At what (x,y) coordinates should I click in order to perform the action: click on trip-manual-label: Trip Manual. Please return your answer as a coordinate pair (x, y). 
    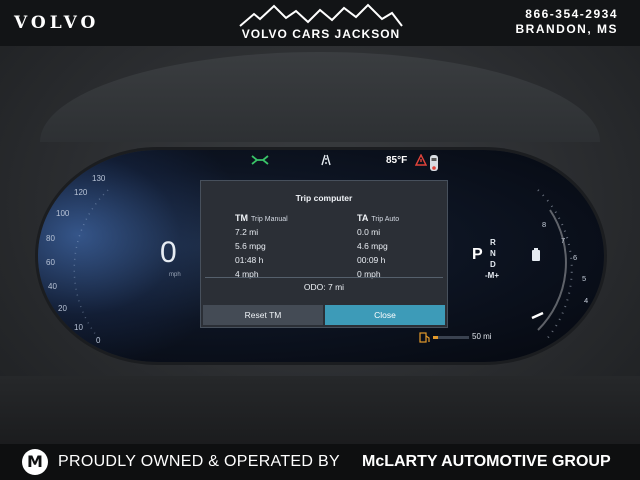
    Looking at the image, I should click on (269, 219).